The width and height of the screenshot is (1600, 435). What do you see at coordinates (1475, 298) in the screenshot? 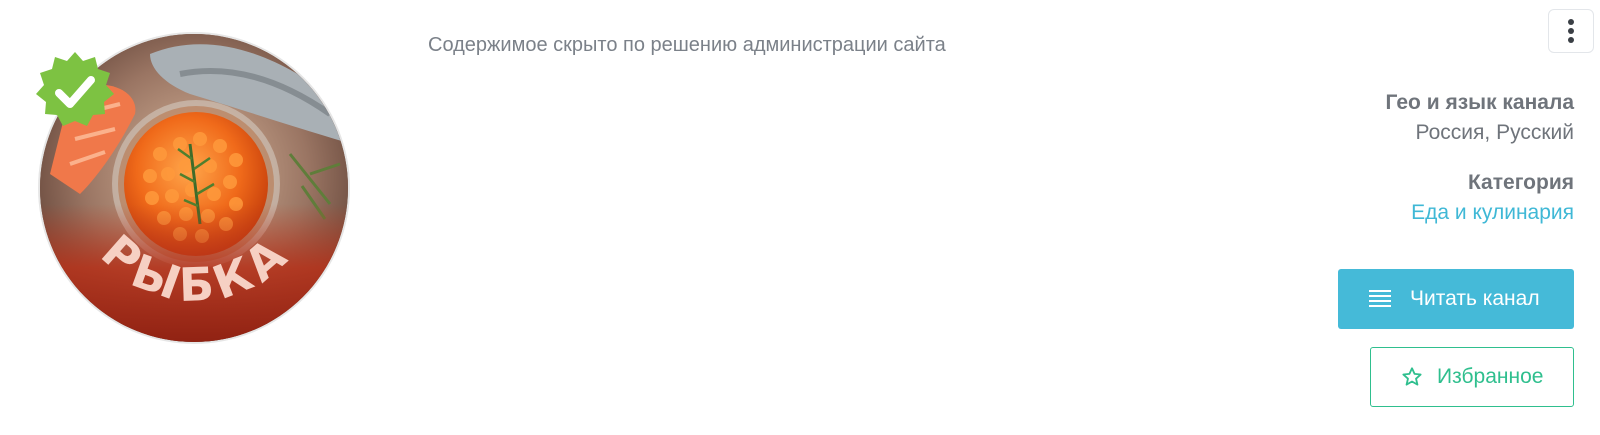
I see `read-channel-label: Читать канал` at bounding box center [1475, 298].